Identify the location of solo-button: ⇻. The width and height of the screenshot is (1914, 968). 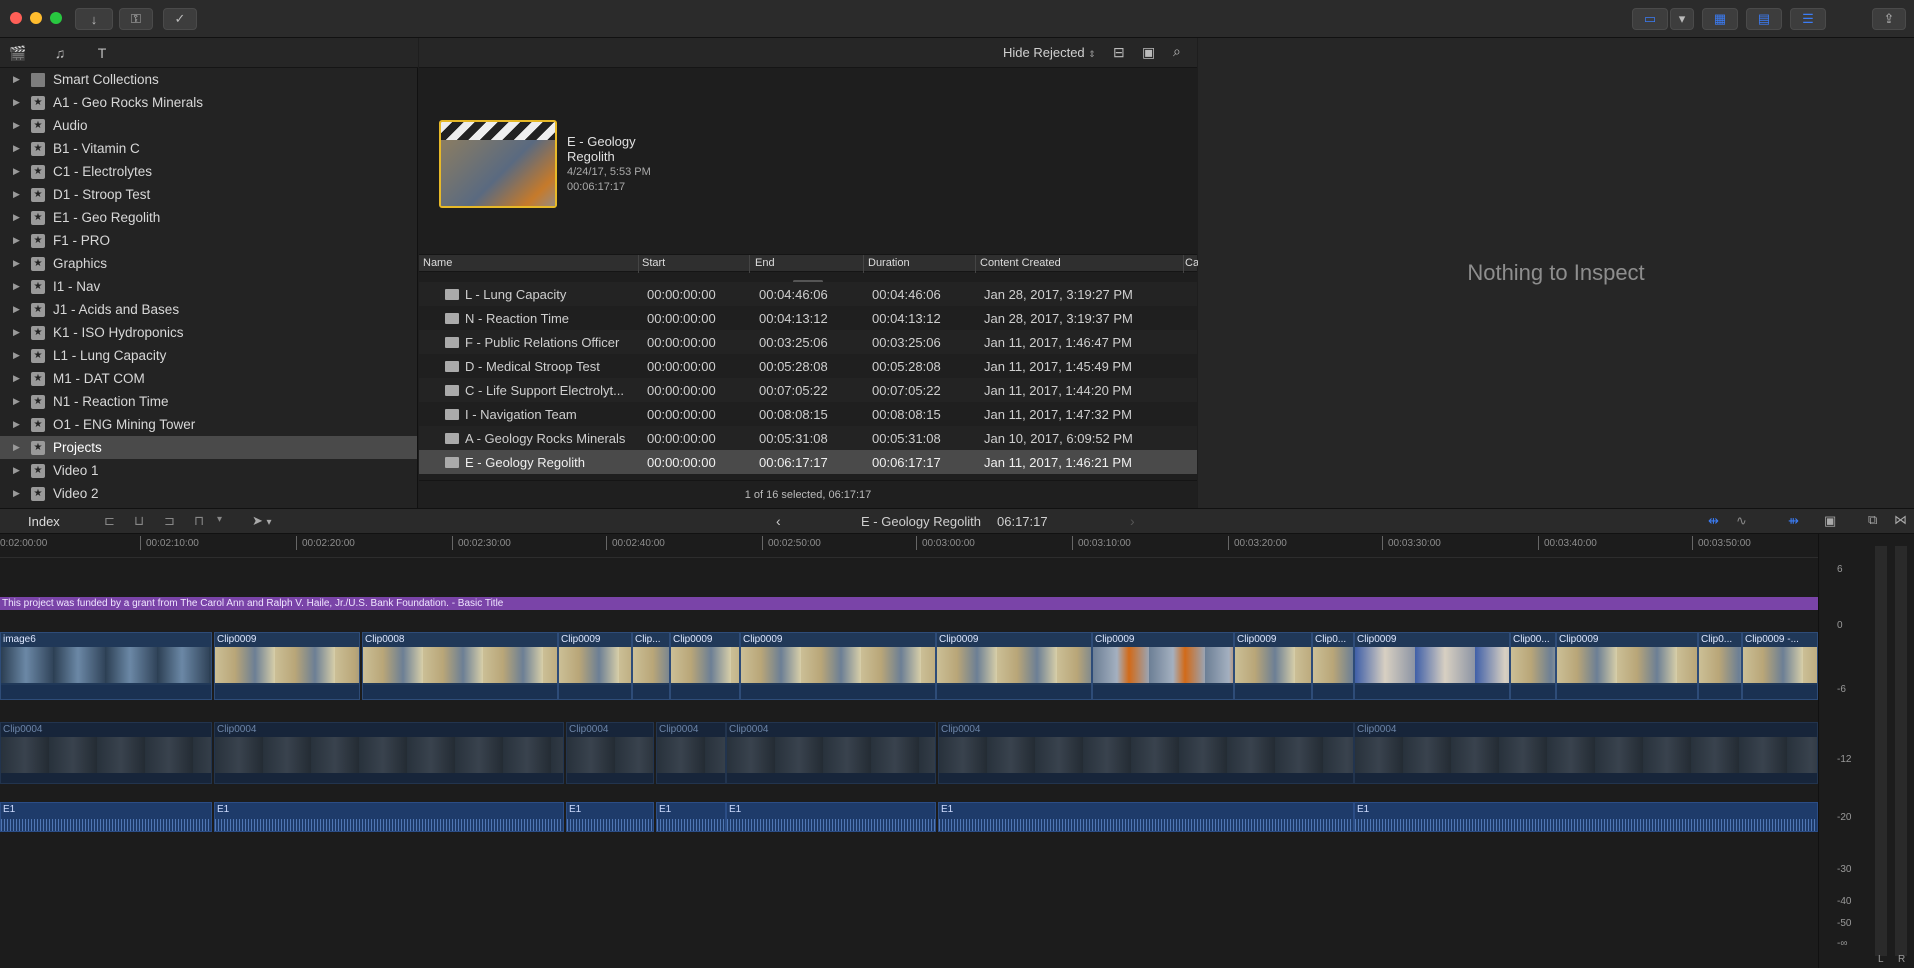
(1793, 521).